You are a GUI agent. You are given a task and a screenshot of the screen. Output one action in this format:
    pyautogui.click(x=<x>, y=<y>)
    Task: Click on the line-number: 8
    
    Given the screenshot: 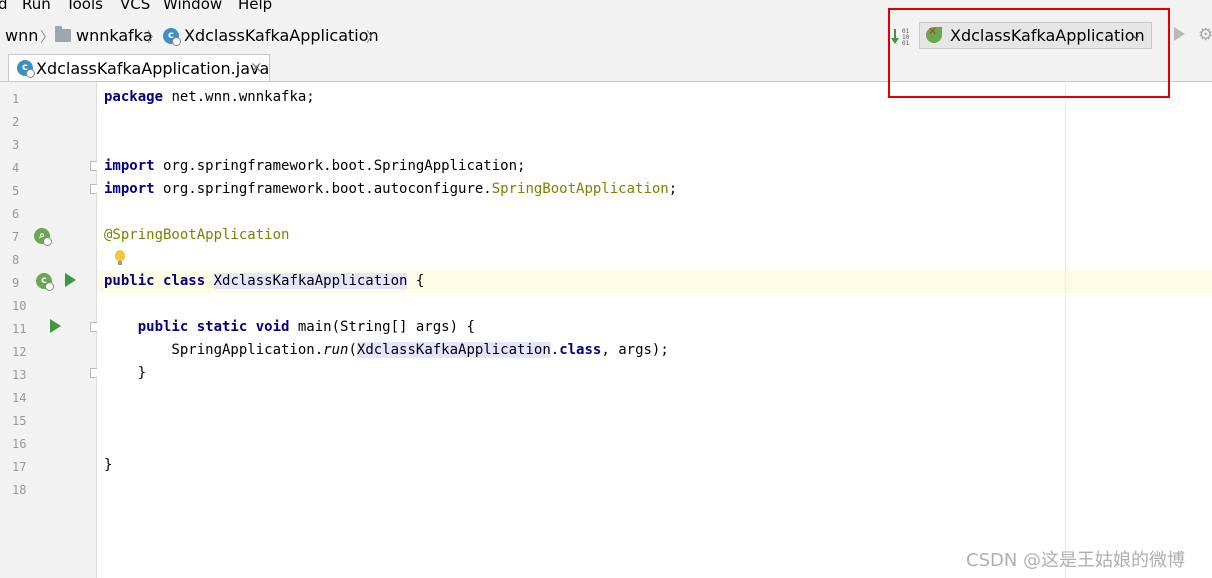 What is the action you would take?
    pyautogui.click(x=16, y=260)
    